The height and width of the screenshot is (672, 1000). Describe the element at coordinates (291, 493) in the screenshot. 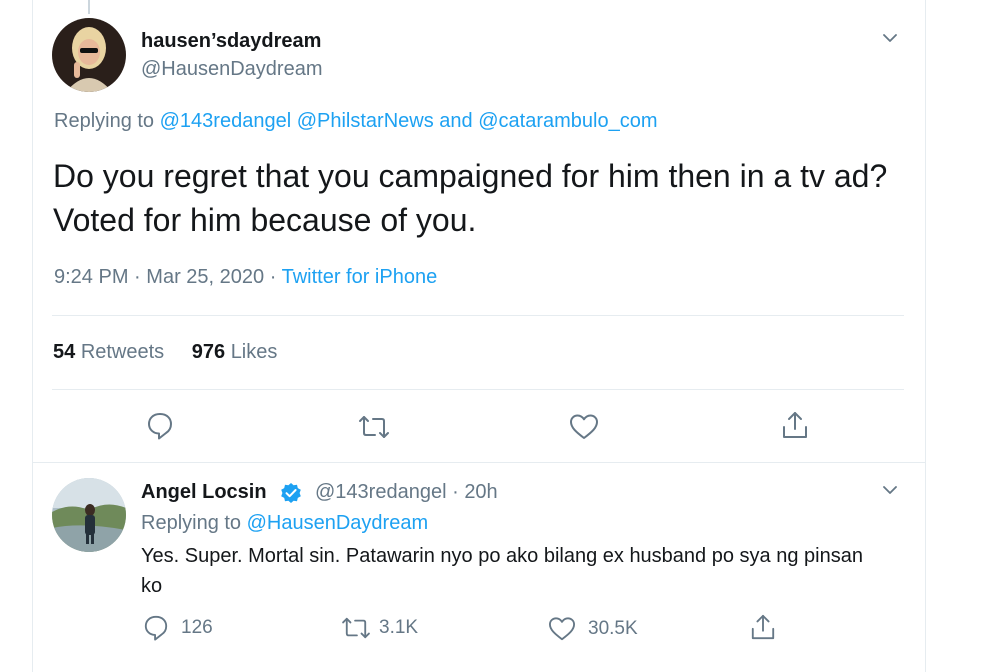

I see `verified-badge-icon` at that location.